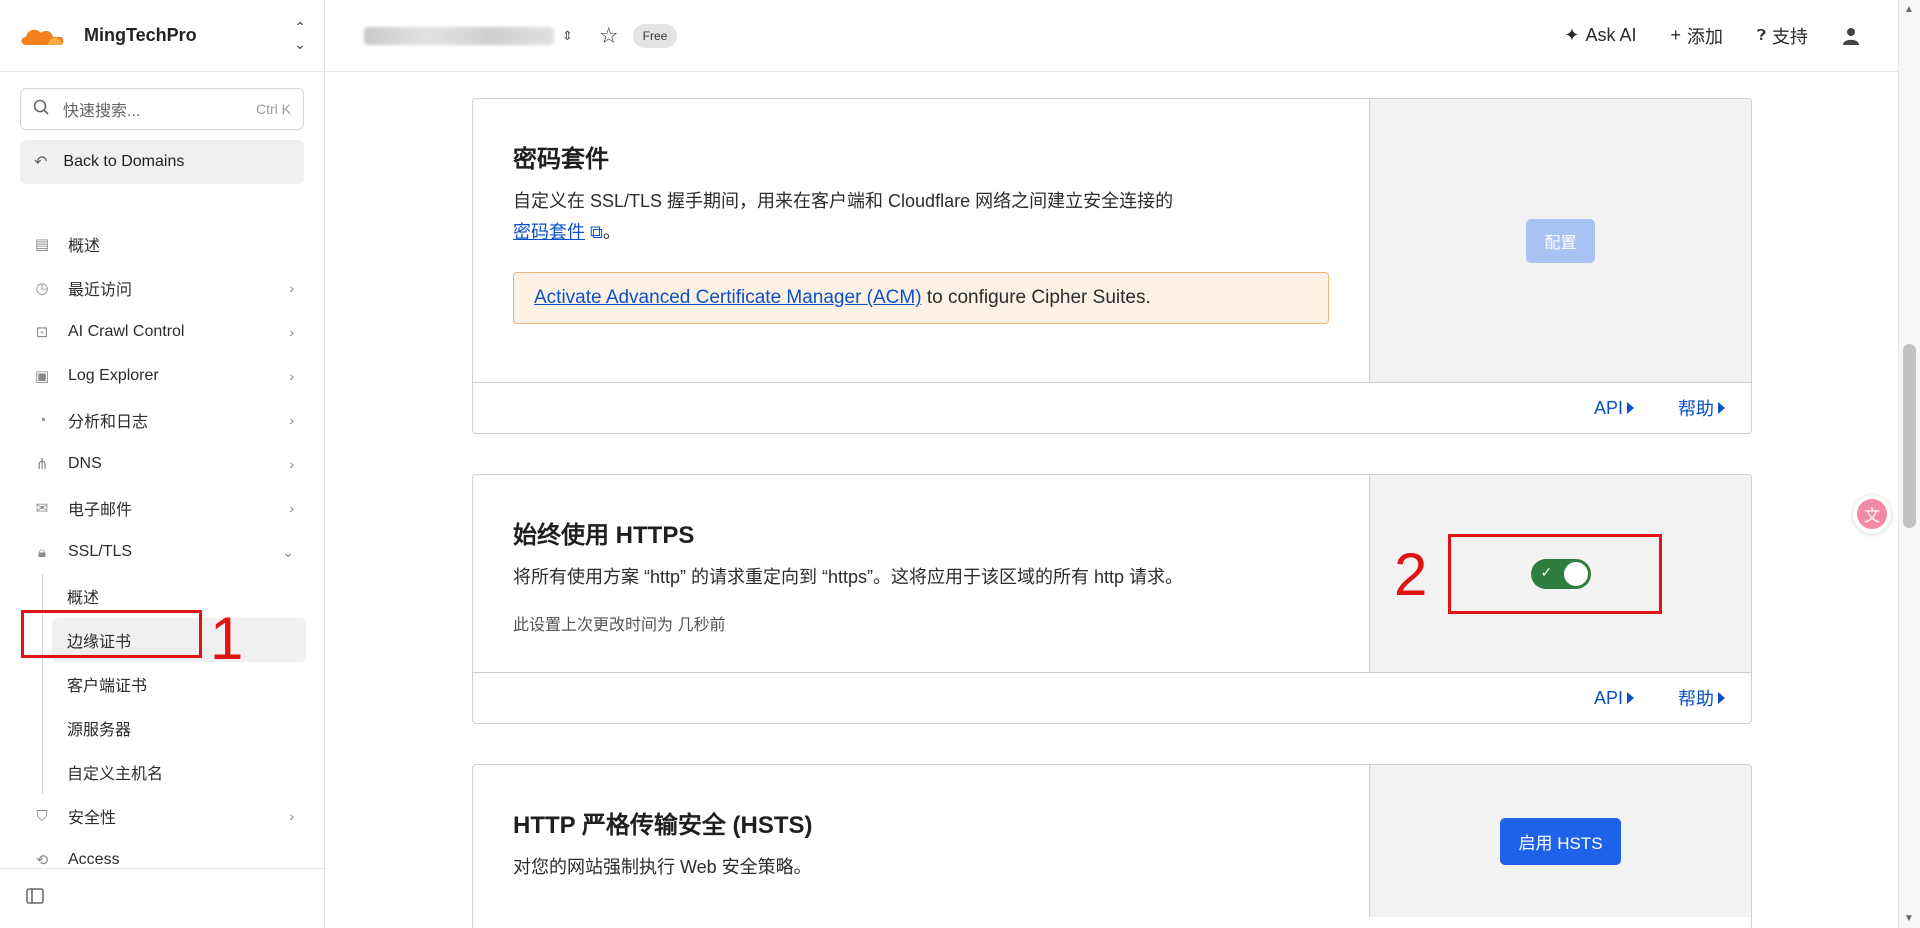 The image size is (1920, 928). I want to click on sidebar-item-ssl-tls: 🔒︎ SSL/TLS ⌄, so click(162, 552).